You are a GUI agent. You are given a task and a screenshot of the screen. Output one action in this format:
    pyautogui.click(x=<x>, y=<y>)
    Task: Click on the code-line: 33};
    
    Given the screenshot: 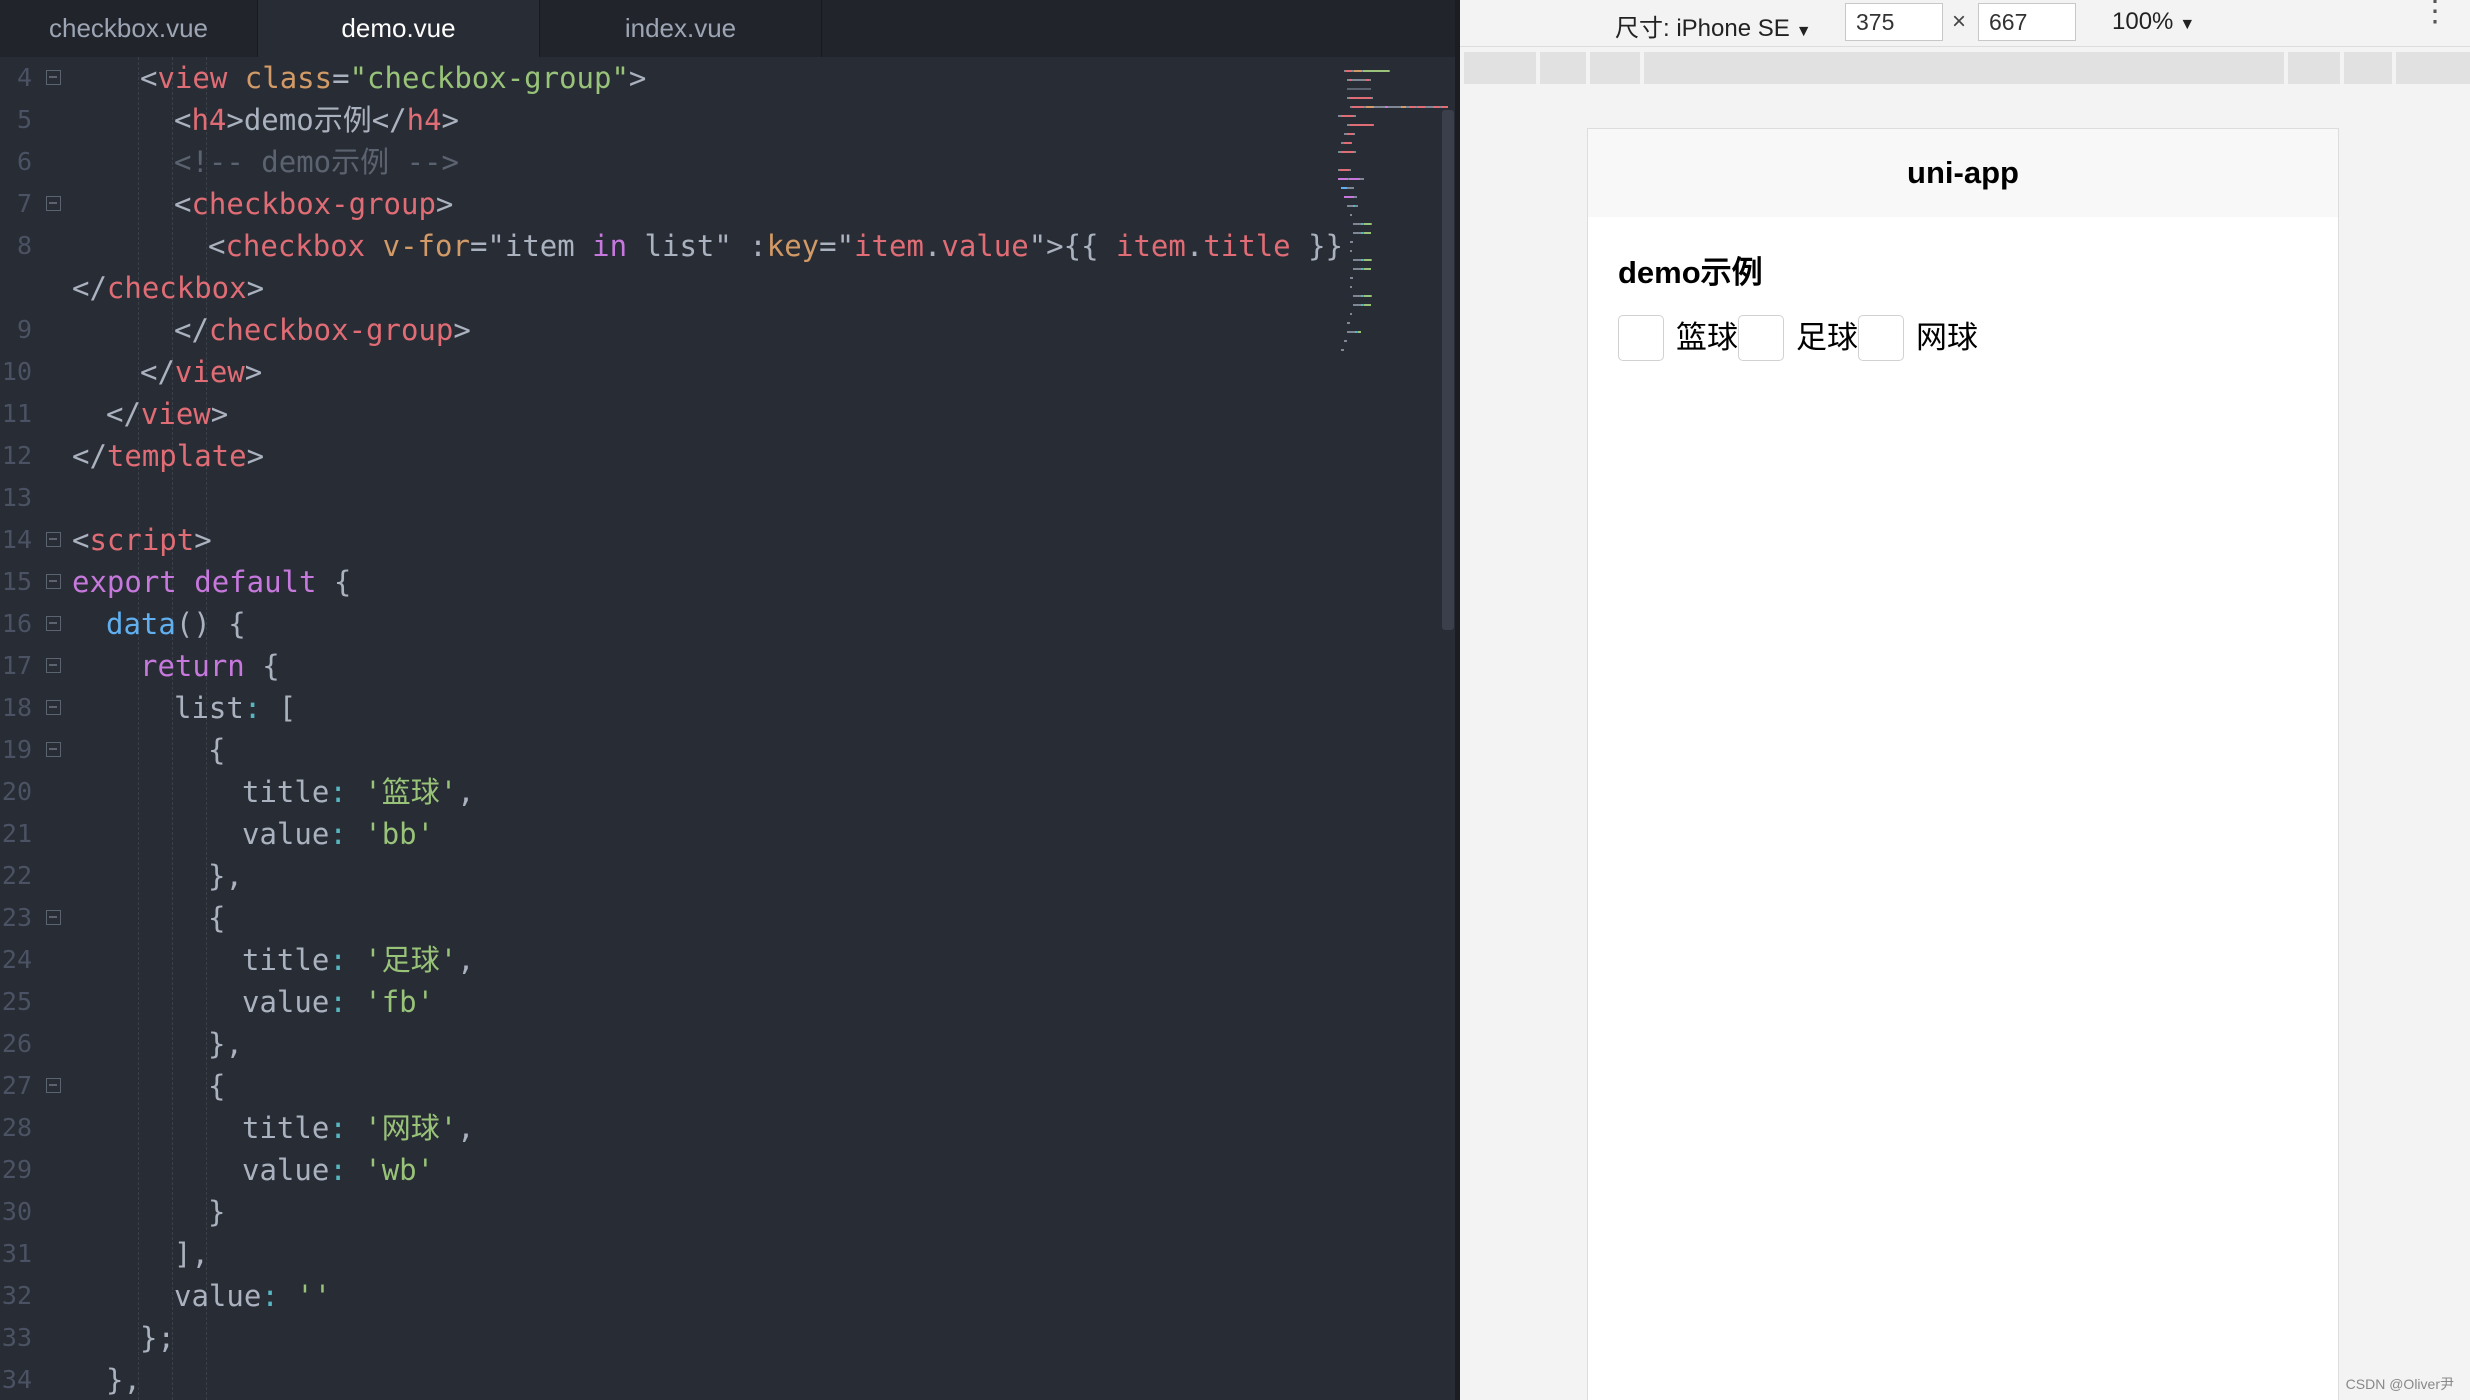 What is the action you would take?
    pyautogui.click(x=670, y=1338)
    